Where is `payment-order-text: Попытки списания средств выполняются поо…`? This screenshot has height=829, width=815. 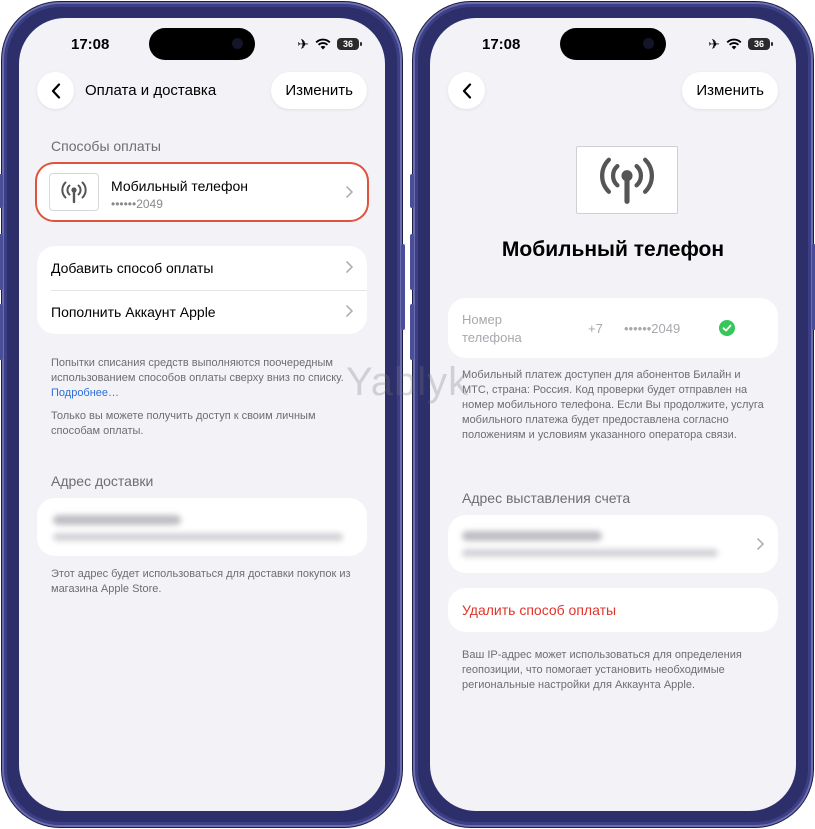 payment-order-text: Попытки списания средств выполняются поо… is located at coordinates (197, 370).